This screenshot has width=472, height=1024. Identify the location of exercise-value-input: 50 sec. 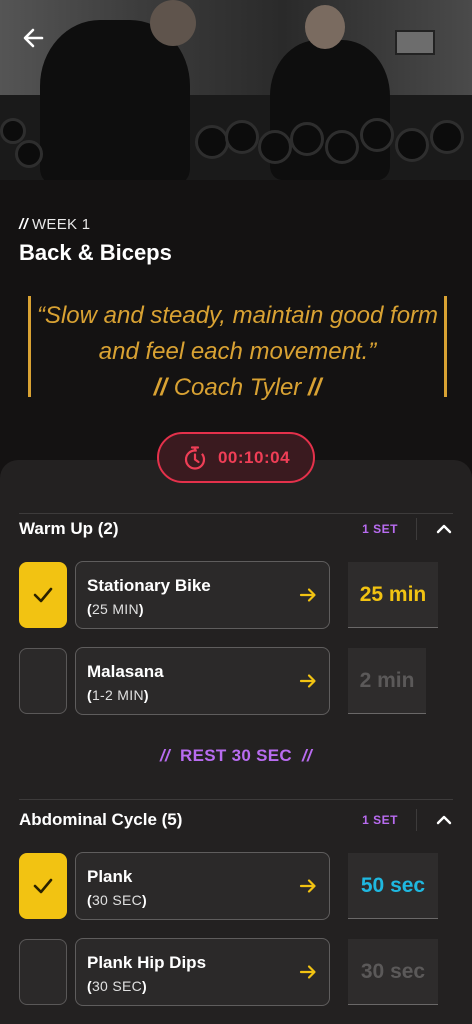
(393, 886).